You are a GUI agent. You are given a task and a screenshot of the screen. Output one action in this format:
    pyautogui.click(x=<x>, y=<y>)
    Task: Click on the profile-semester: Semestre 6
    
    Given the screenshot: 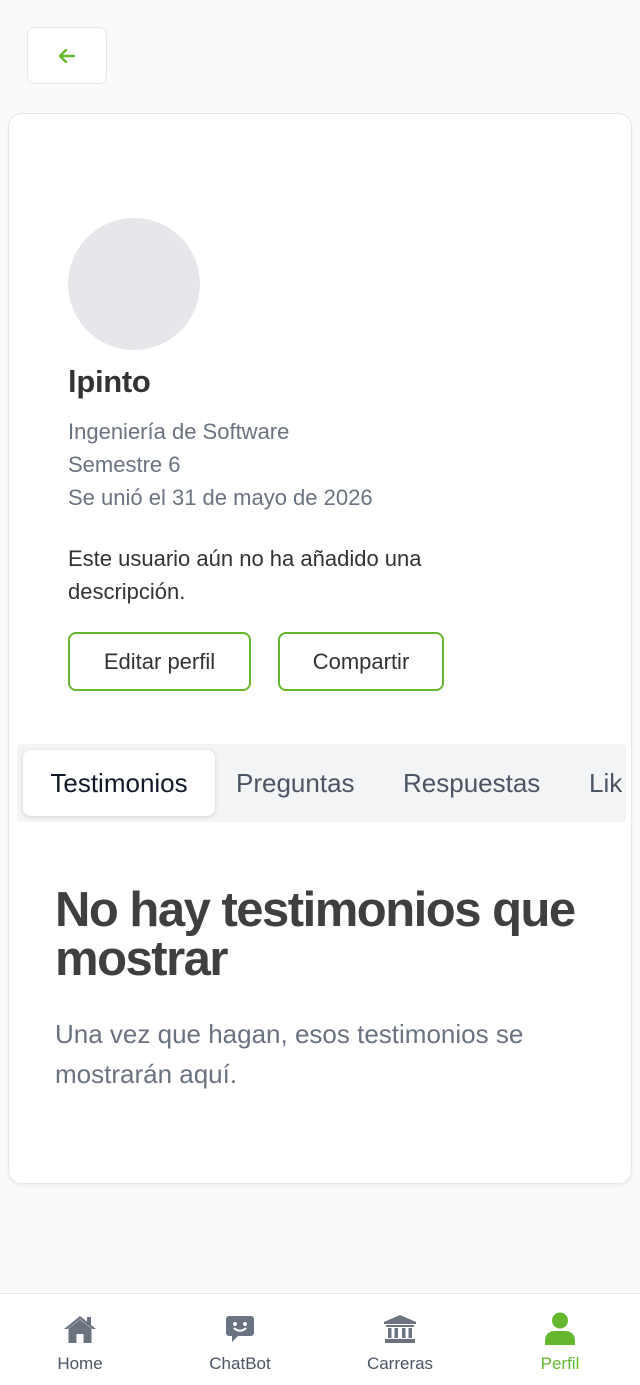 What is the action you would take?
    pyautogui.click(x=124, y=464)
    